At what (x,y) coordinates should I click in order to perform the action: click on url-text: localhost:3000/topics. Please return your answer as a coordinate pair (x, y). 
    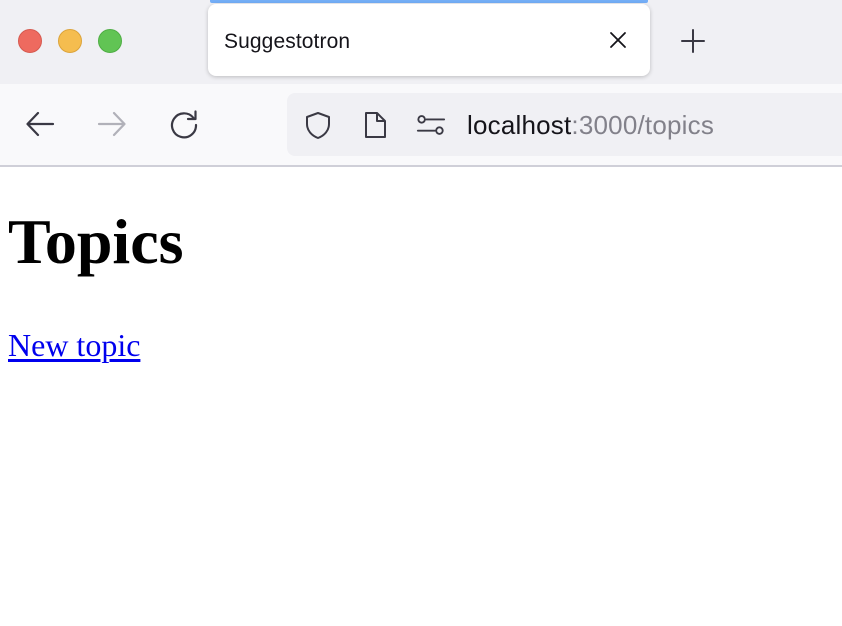
    Looking at the image, I should click on (590, 125).